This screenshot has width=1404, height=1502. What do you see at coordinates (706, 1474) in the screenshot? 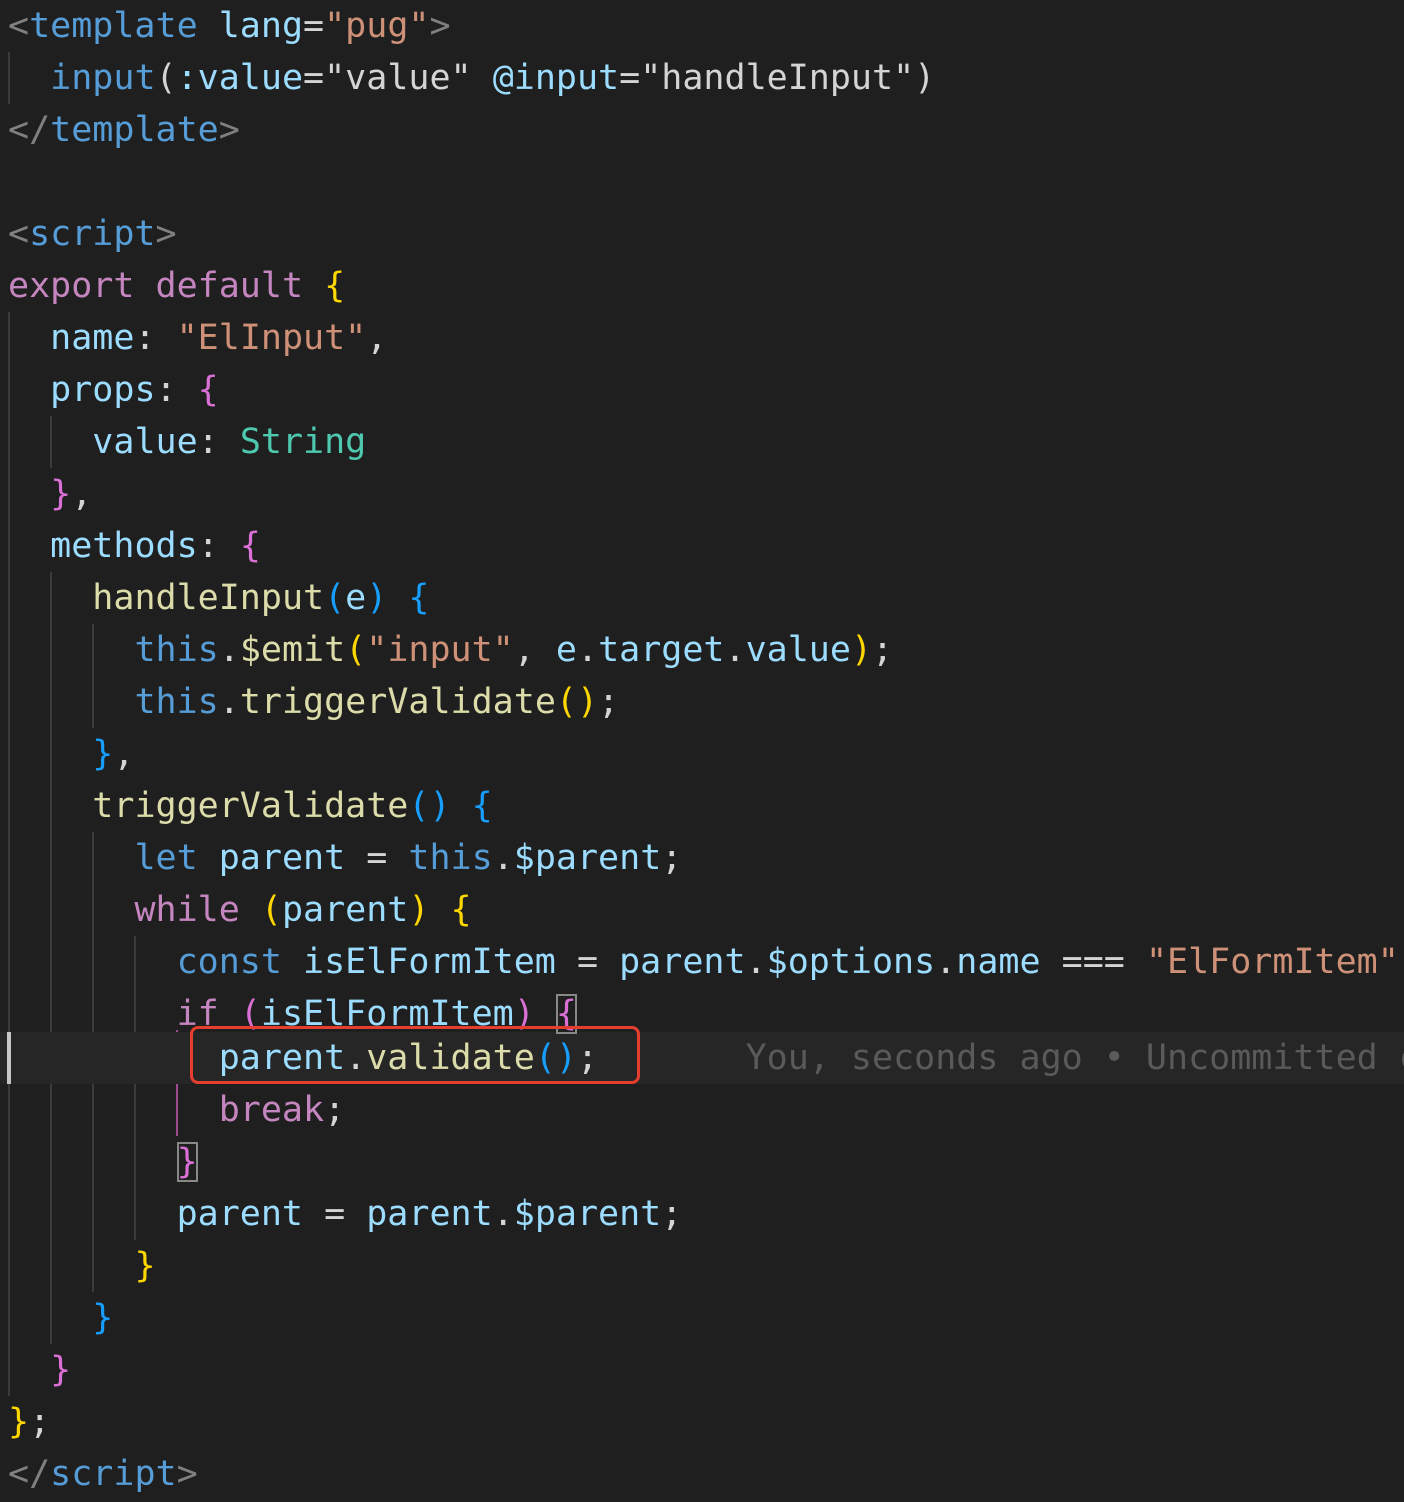
I see `code-line-29: </script>` at bounding box center [706, 1474].